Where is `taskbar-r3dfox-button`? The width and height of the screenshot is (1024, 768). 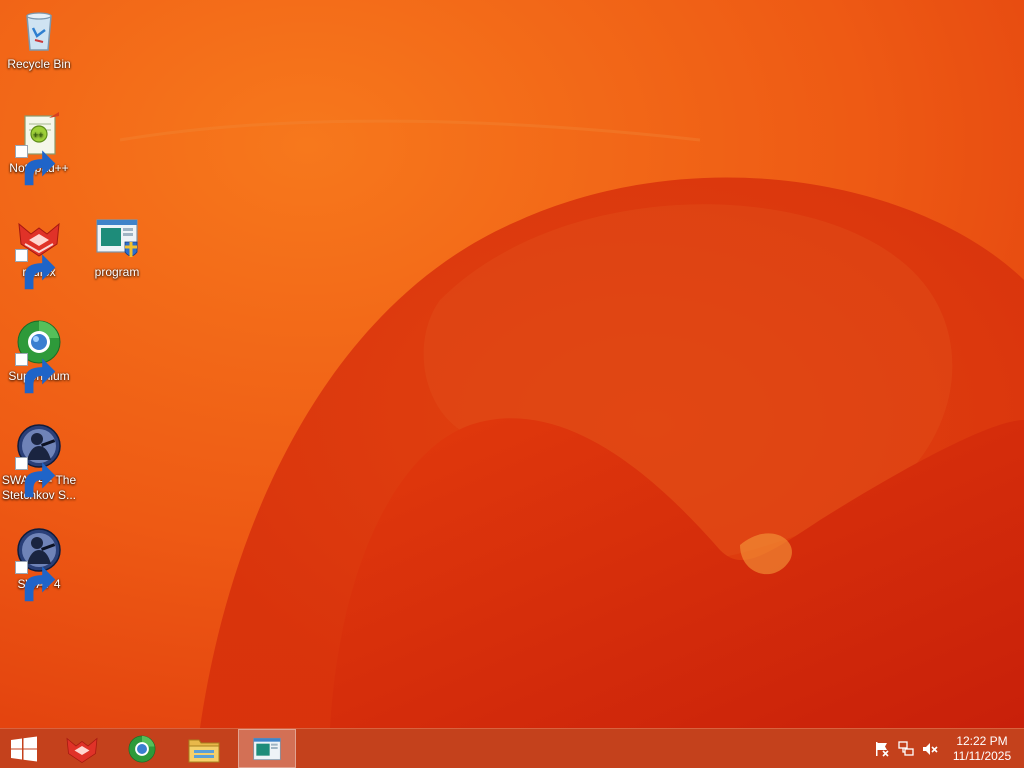
taskbar-r3dfox-button is located at coordinates (82, 748).